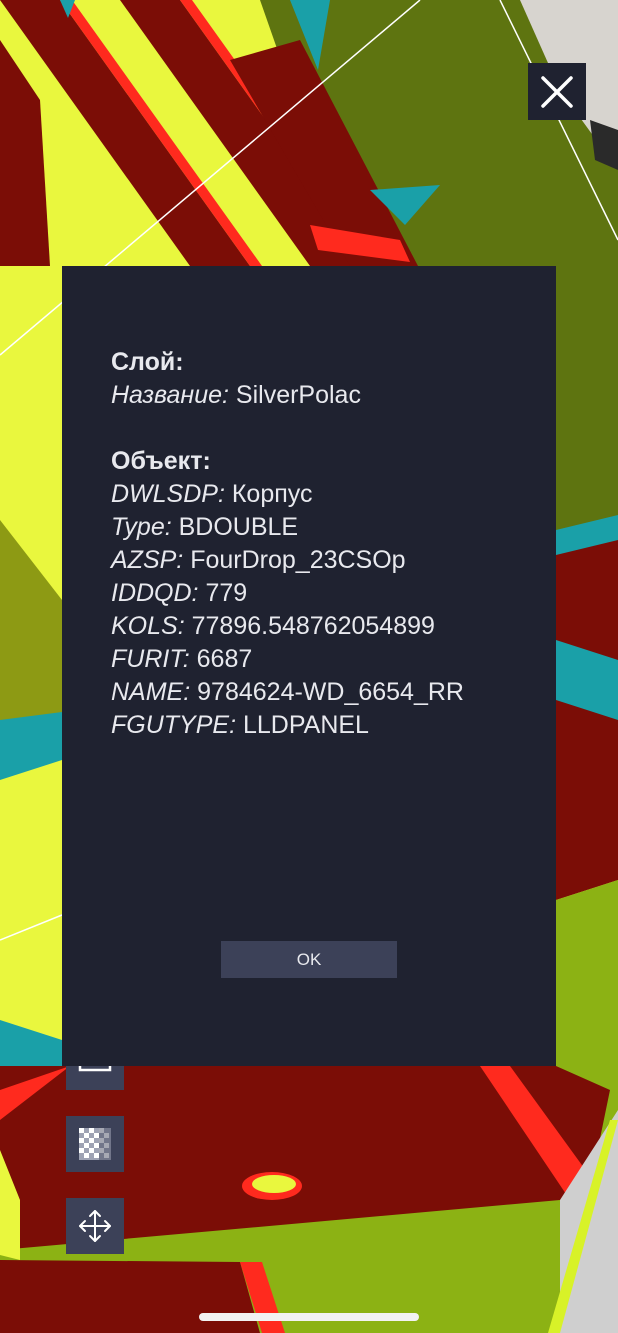 The width and height of the screenshot is (618, 1333). I want to click on close-icon, so click(557, 91).